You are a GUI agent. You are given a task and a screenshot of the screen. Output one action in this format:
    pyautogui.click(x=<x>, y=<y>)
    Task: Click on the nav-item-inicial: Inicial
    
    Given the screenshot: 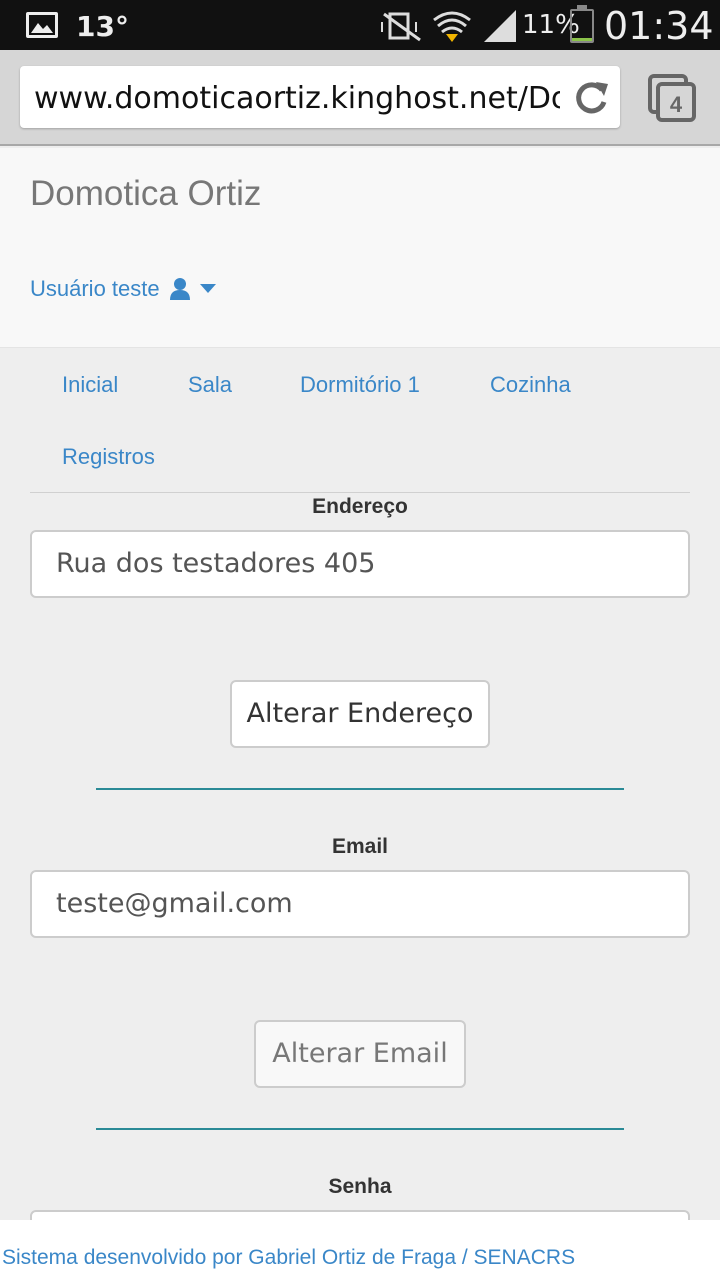 What is the action you would take?
    pyautogui.click(x=90, y=385)
    